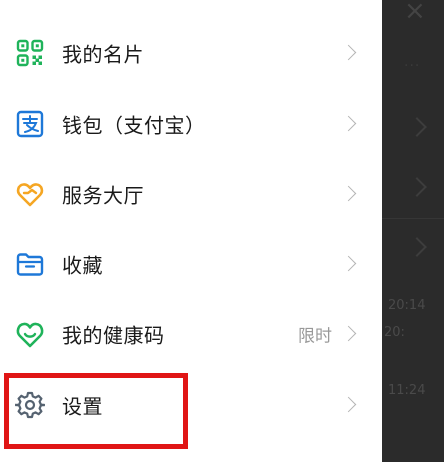  I want to click on menu-item-label: 钱包（支付宝）, so click(134, 125).